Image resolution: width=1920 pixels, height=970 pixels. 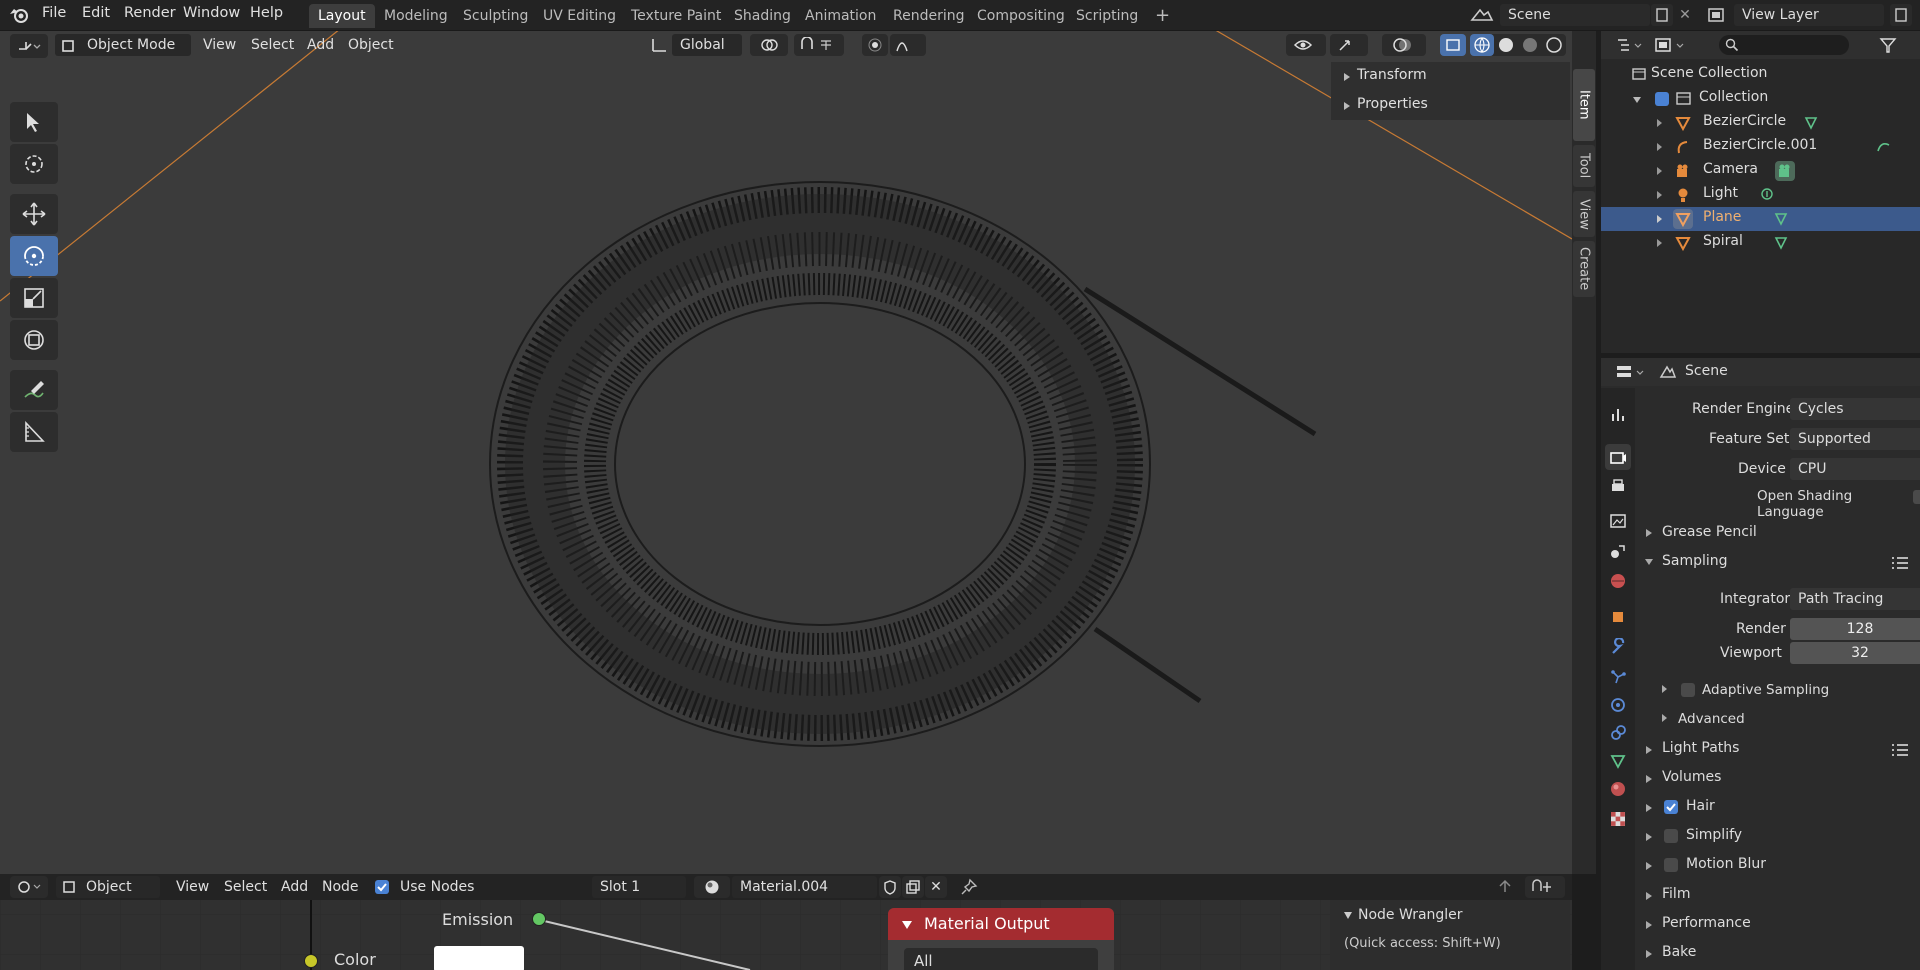 What do you see at coordinates (1719, 15) in the screenshot?
I see `view-layer-icon` at bounding box center [1719, 15].